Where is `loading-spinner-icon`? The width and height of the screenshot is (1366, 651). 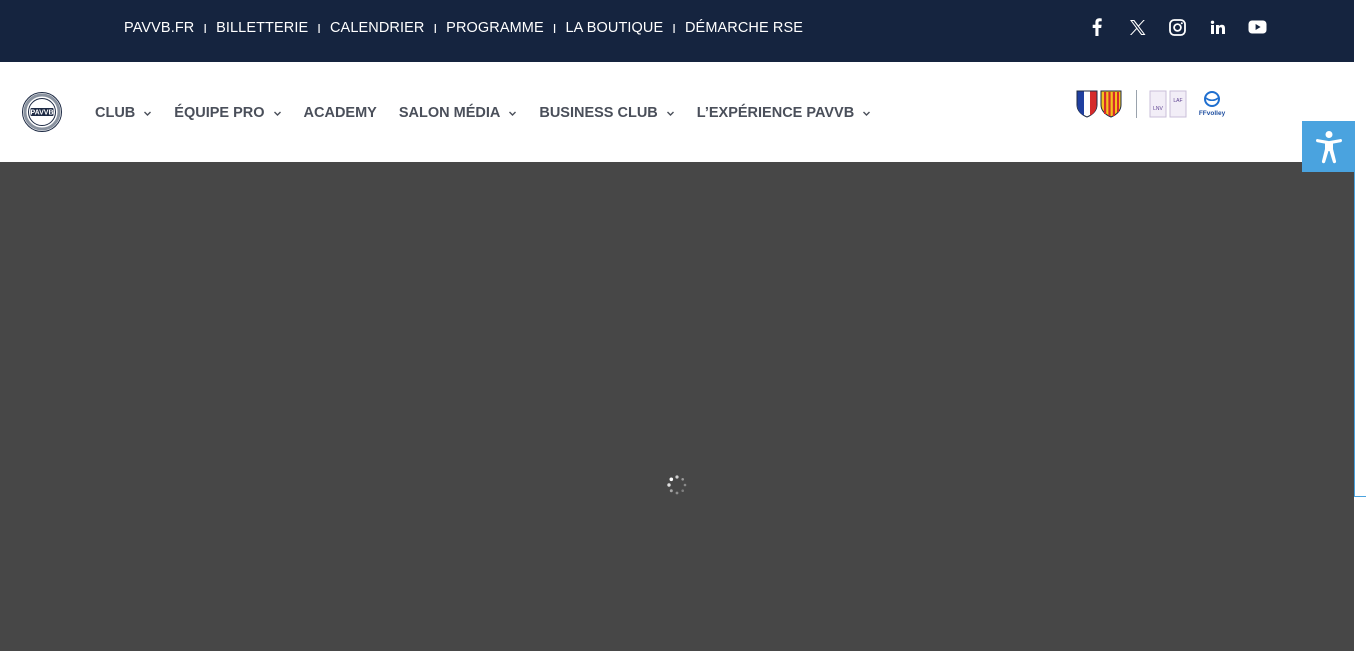
loading-spinner-icon is located at coordinates (677, 485).